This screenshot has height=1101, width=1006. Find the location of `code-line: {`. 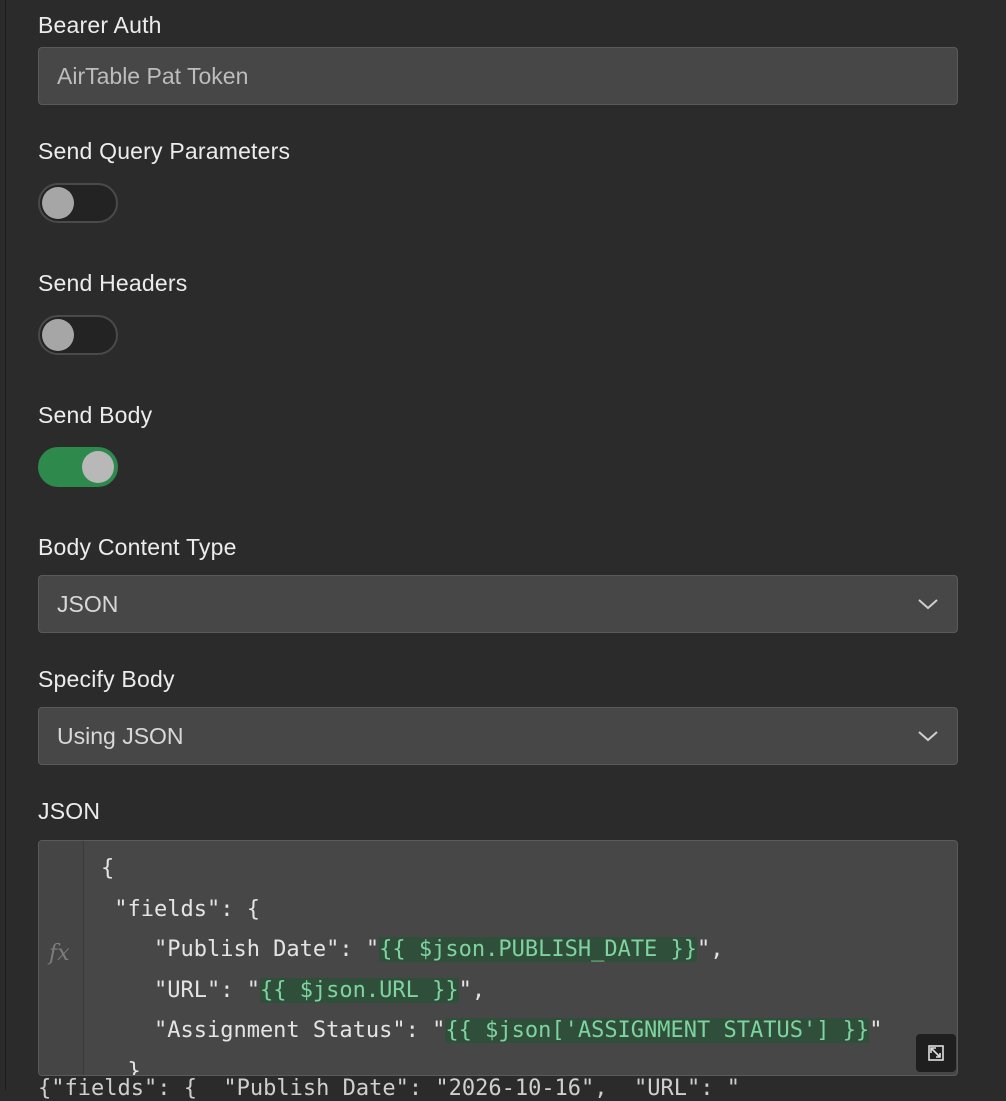

code-line: { is located at coordinates (491, 869).